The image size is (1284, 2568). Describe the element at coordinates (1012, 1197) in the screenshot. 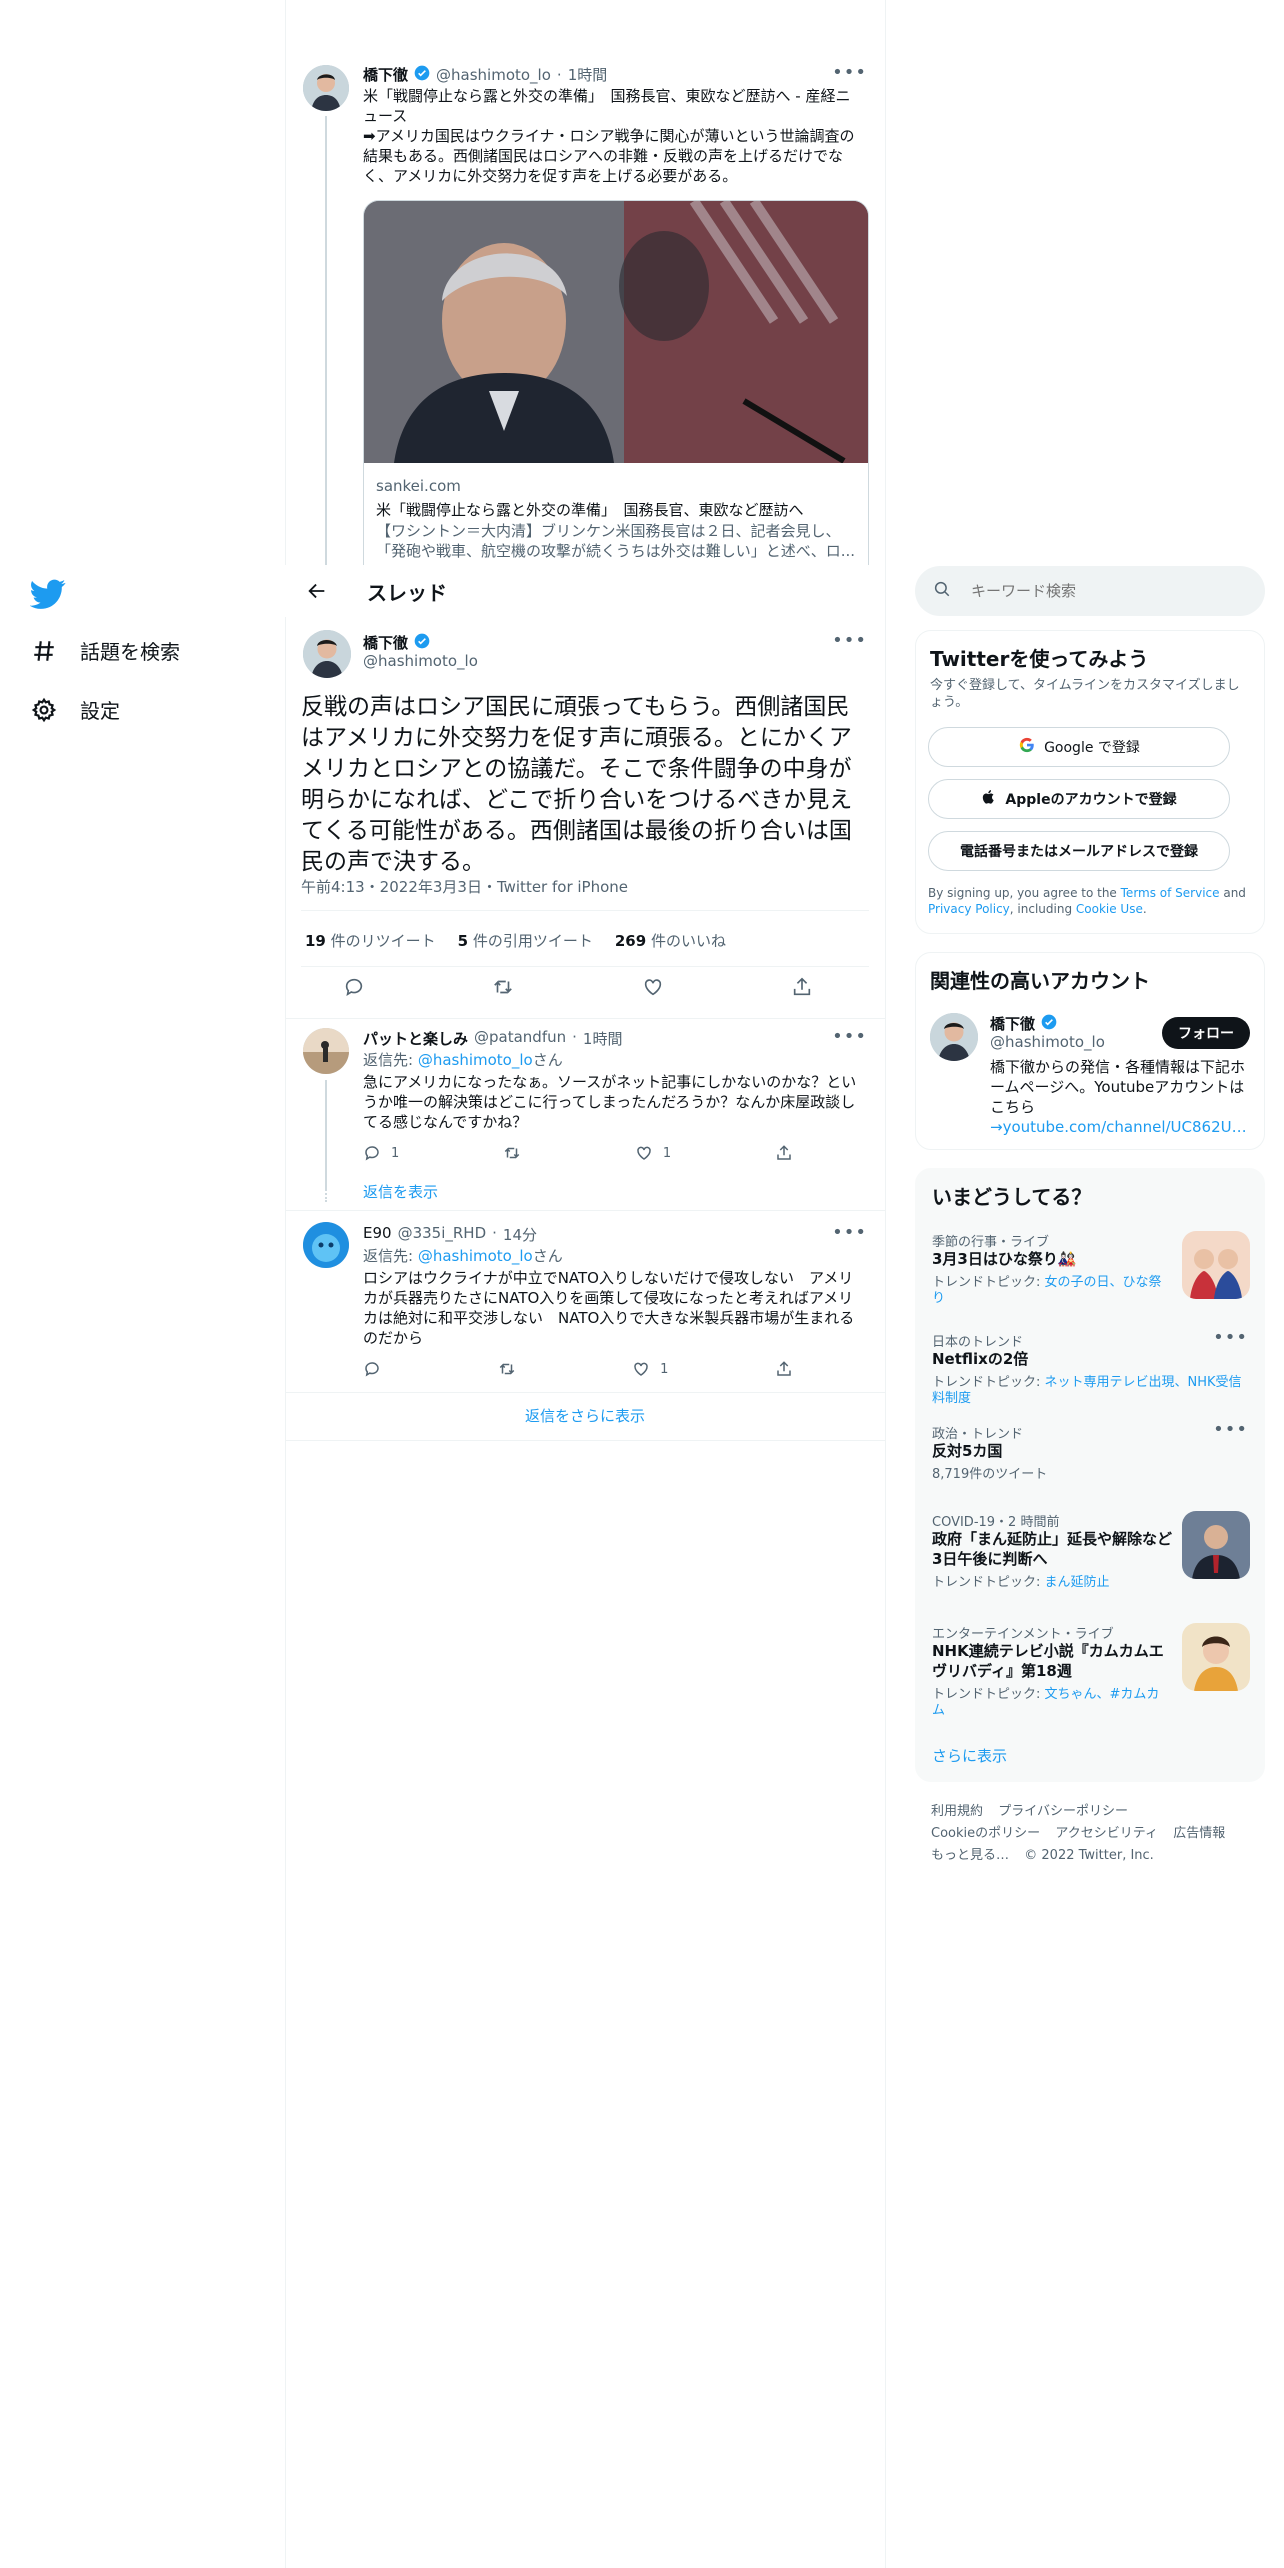

I see `trends-title: いまどうしてる？` at that location.